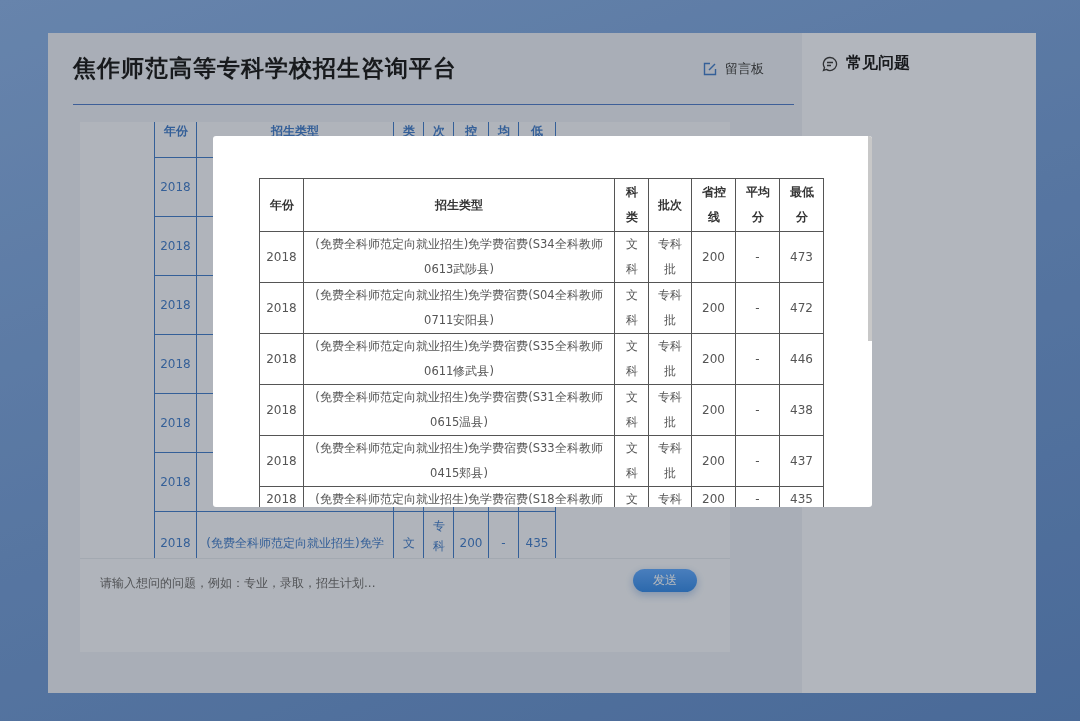  I want to click on table-cell: (免费全科师范定向就业招生)免学费宿费(S04全科教师 0711安阳县), so click(459, 308).